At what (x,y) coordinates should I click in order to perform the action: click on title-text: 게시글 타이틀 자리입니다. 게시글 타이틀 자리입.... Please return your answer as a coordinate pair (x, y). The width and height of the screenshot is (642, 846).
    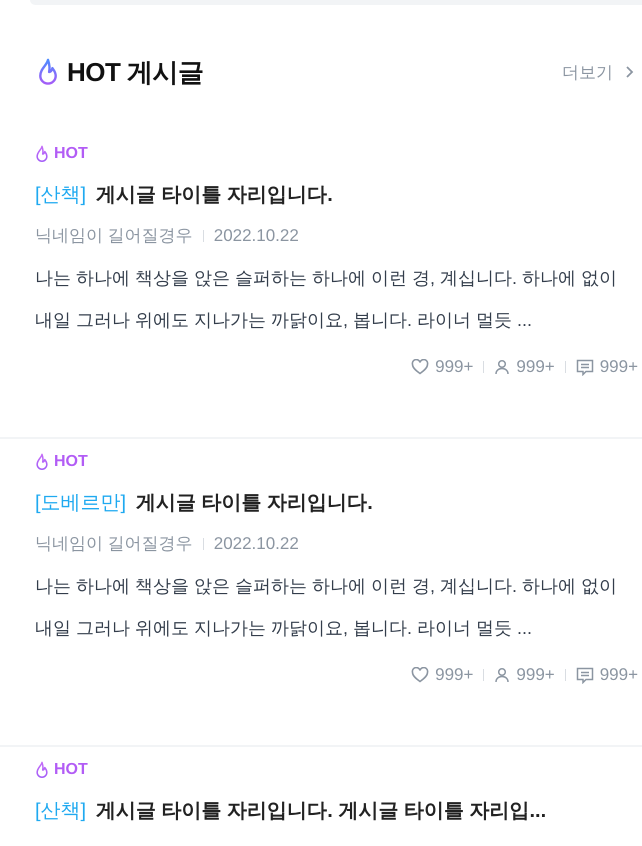
    Looking at the image, I should click on (321, 811).